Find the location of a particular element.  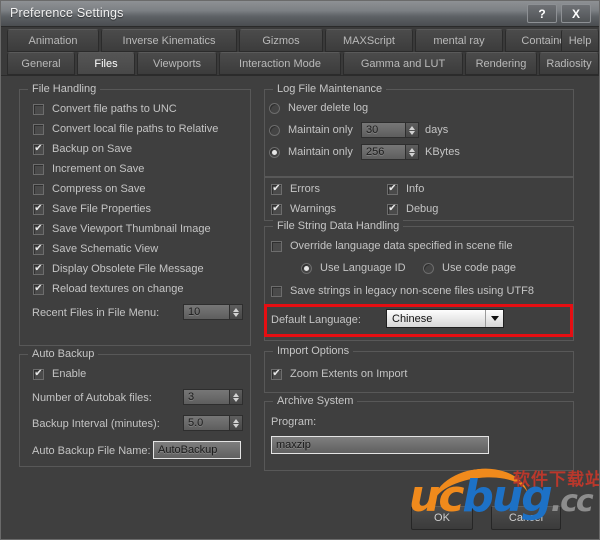

recent-files-stepper: 10 is located at coordinates (213, 312).